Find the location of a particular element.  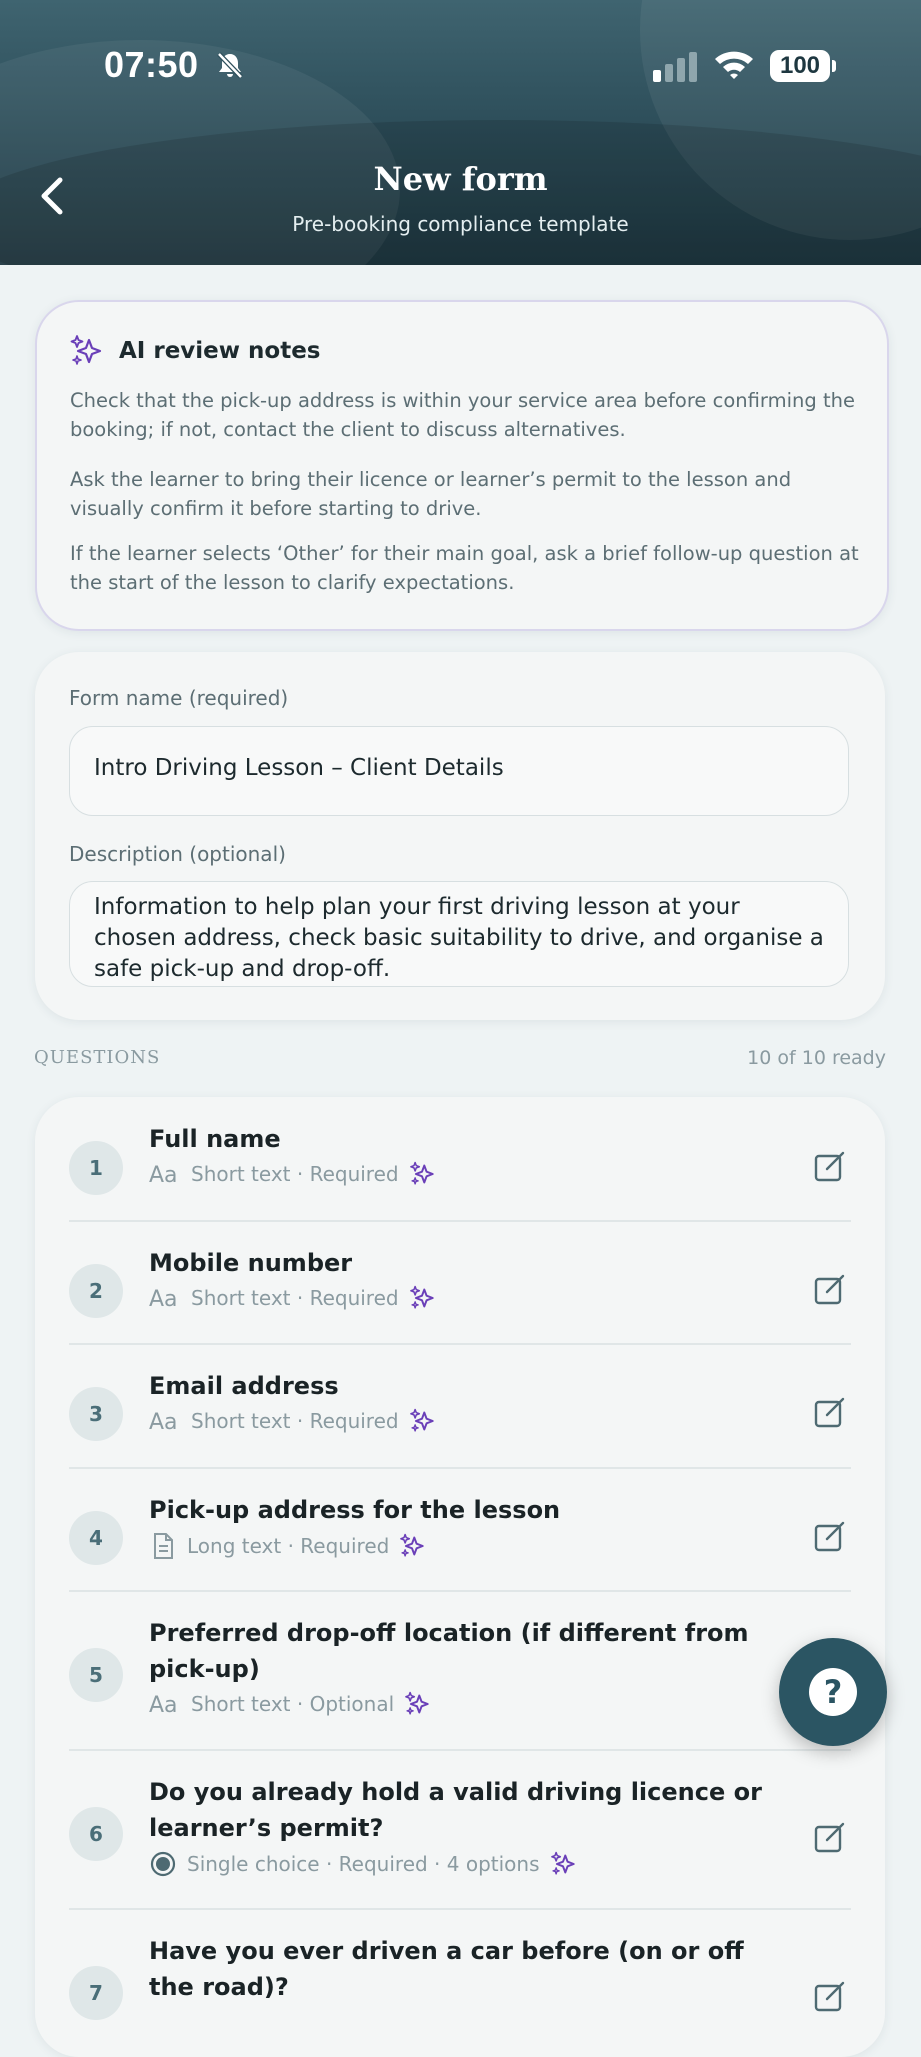

question-type-text: Single choice · Required · 4 options is located at coordinates (363, 1864).